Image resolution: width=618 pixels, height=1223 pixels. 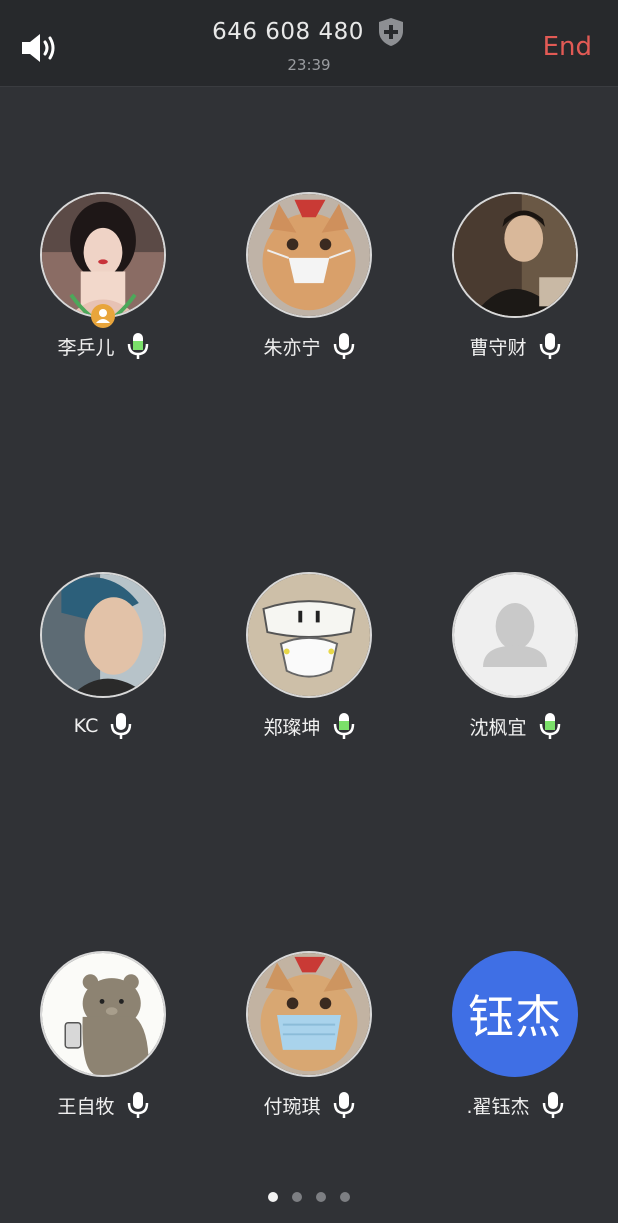 What do you see at coordinates (567, 47) in the screenshot?
I see `end-call-button: End` at bounding box center [567, 47].